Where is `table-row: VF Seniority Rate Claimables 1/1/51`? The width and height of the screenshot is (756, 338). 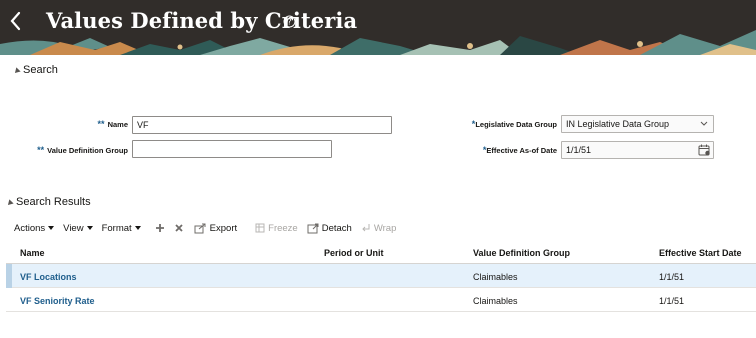
table-row: VF Seniority Rate Claimables 1/1/51 is located at coordinates (381, 300).